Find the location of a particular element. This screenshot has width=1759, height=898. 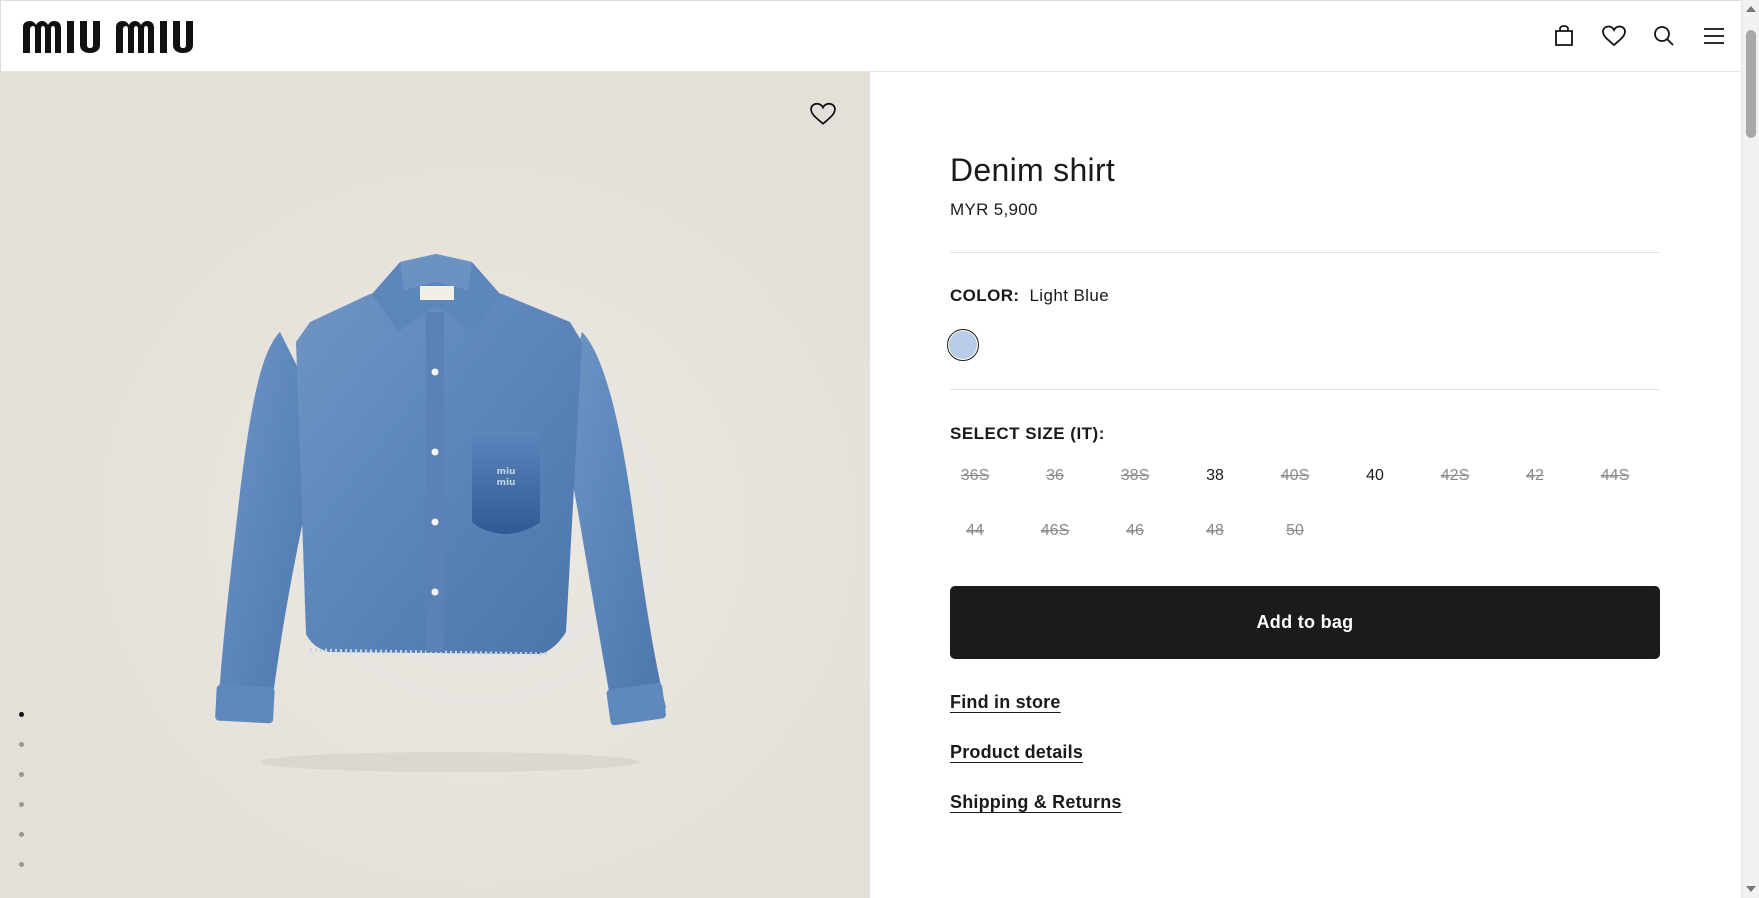

header-actions is located at coordinates (1639, 36).